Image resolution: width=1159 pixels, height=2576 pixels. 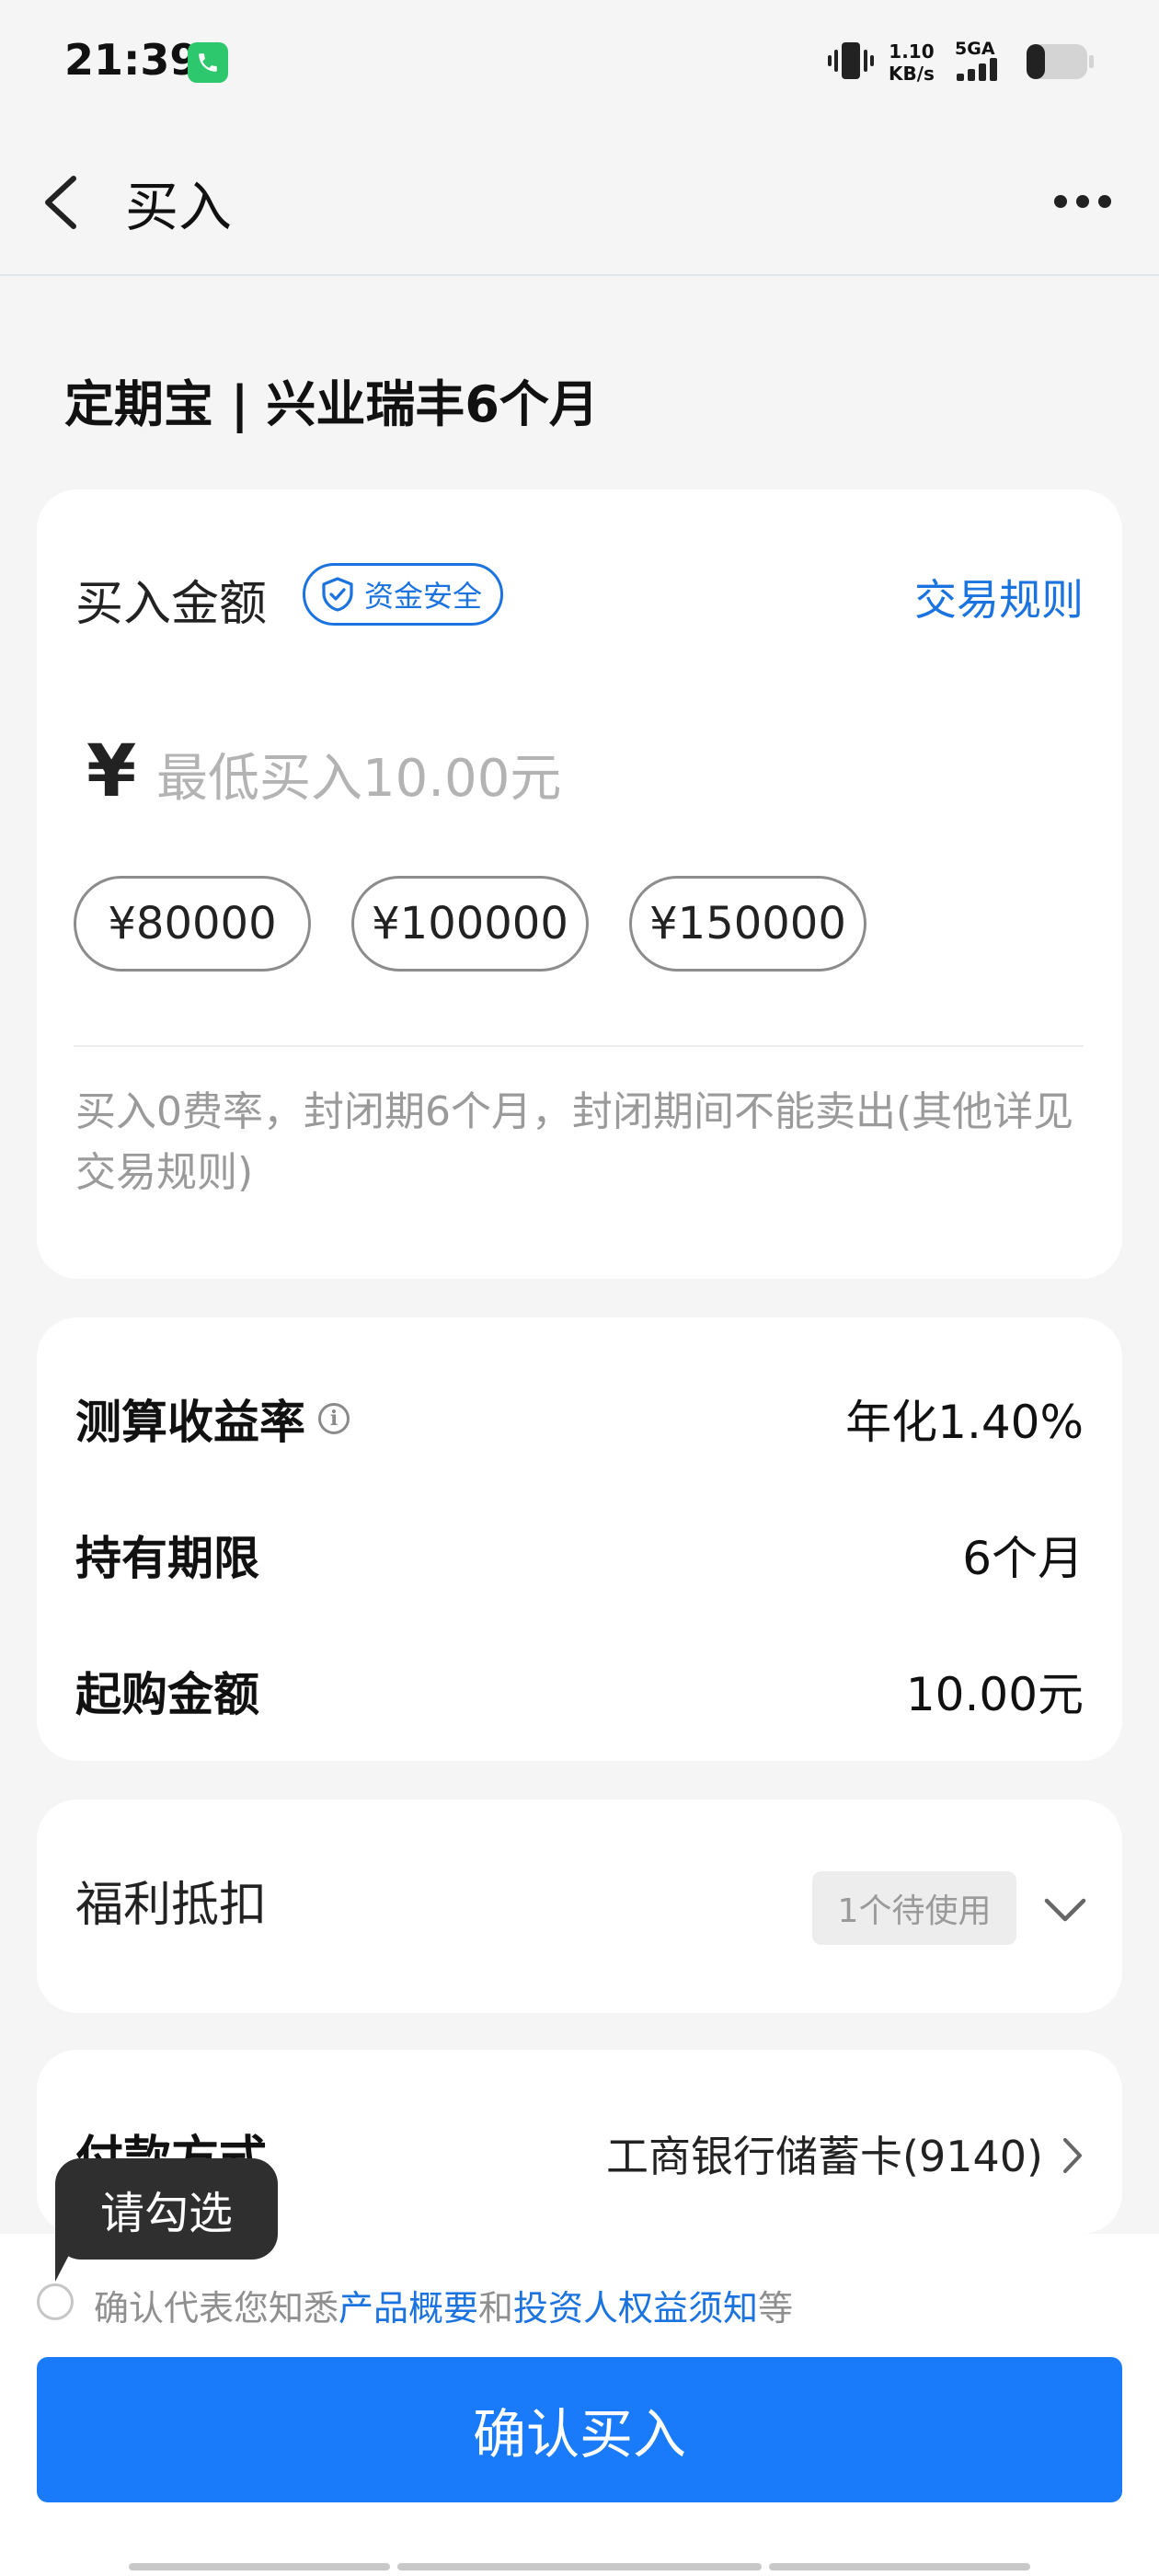 I want to click on min-amount-value: 10.00元, so click(x=994, y=1694).